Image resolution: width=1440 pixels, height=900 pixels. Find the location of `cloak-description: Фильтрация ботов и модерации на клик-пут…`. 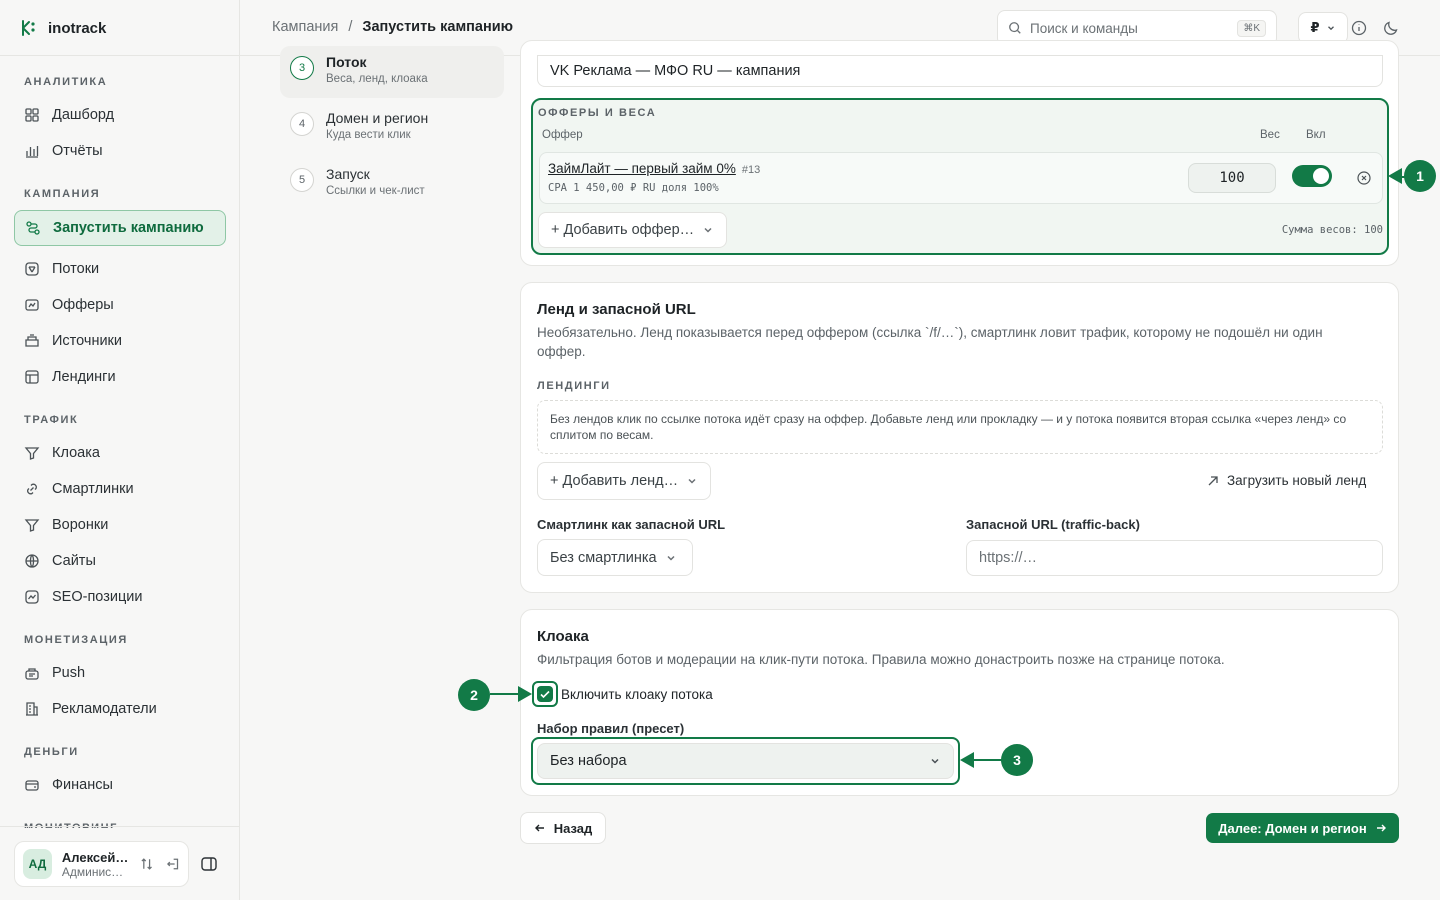

cloak-description: Фильтрация ботов и модерации на клик-пут… is located at coordinates (881, 659).